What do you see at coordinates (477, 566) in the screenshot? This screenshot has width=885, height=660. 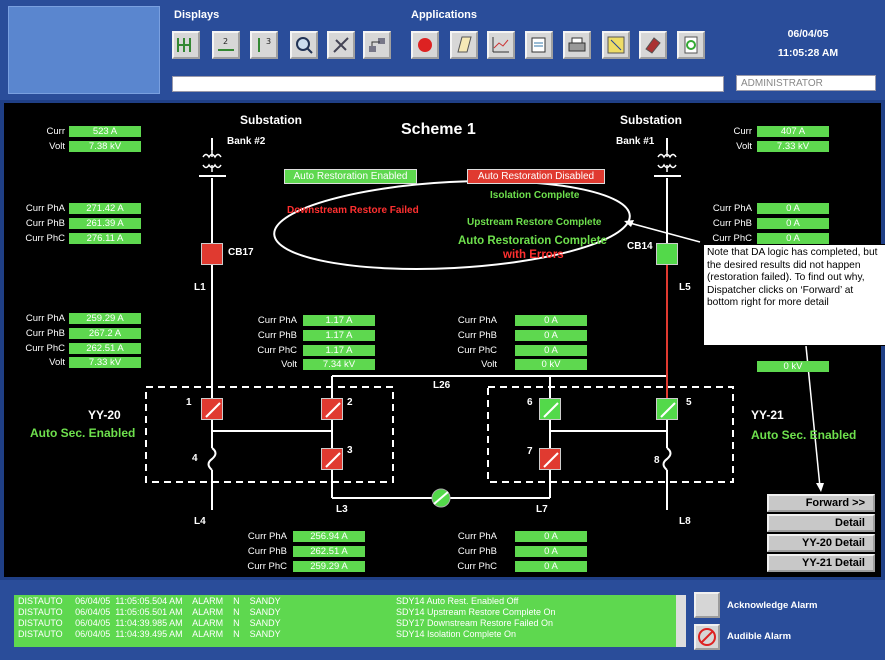 I see `bottomright-phc-label: Curr PhC` at bounding box center [477, 566].